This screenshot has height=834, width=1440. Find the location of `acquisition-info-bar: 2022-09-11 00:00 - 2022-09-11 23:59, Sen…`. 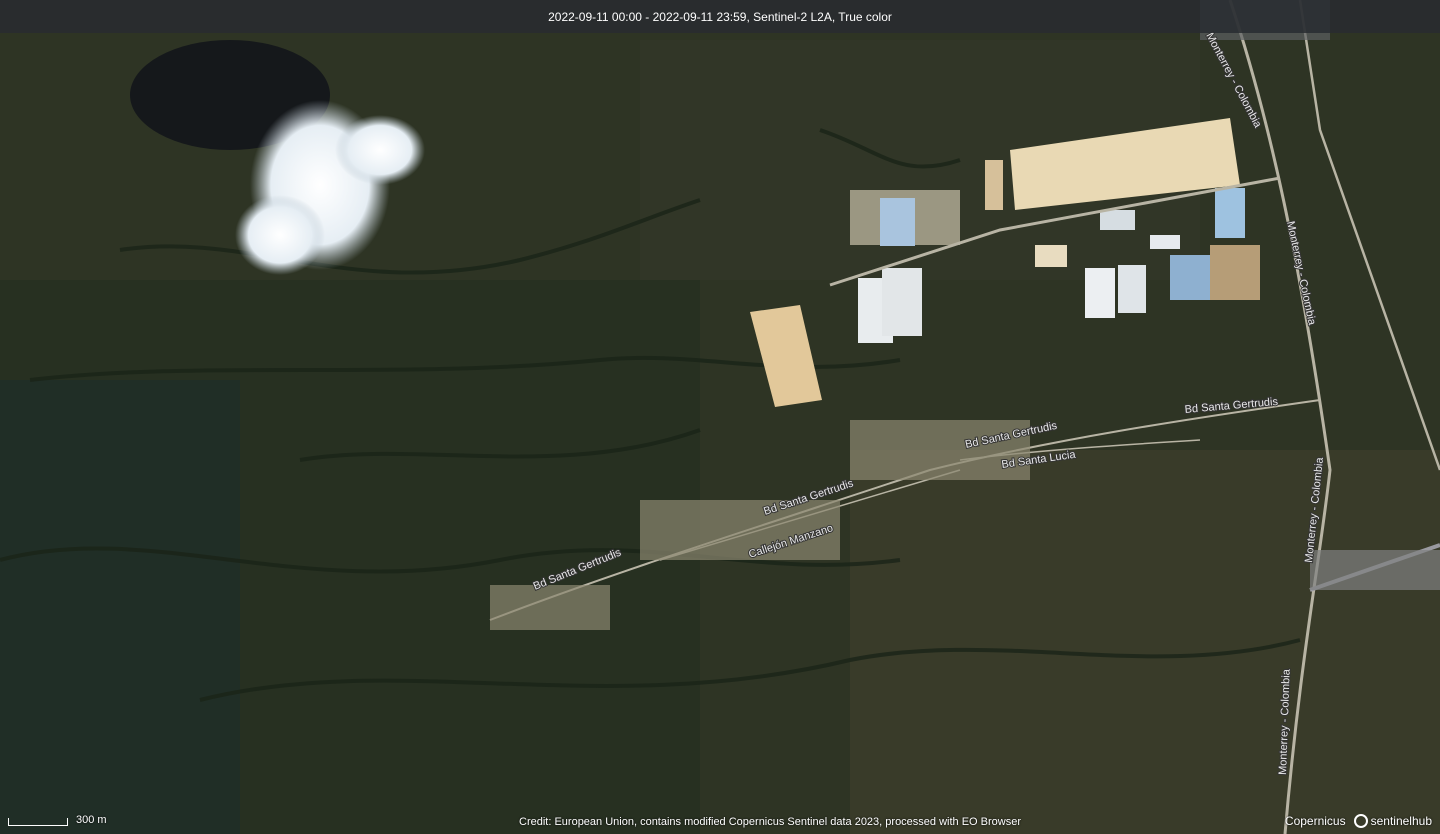

acquisition-info-bar: 2022-09-11 00:00 - 2022-09-11 23:59, Sen… is located at coordinates (720, 16).